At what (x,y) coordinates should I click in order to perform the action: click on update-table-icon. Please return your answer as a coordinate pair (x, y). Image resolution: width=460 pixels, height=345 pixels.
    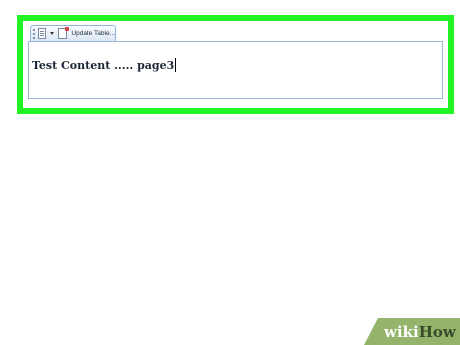
    Looking at the image, I should click on (64, 33).